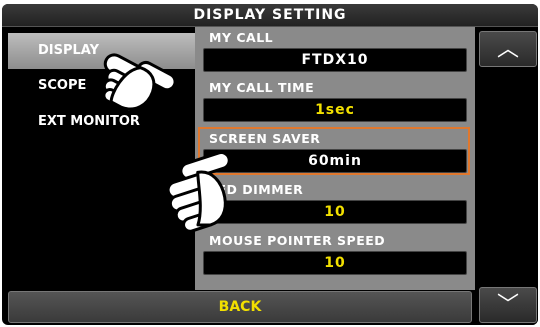 Image resolution: width=540 pixels, height=327 pixels. Describe the element at coordinates (506, 176) in the screenshot. I see `scroll-column: ︿ ﹀` at that location.